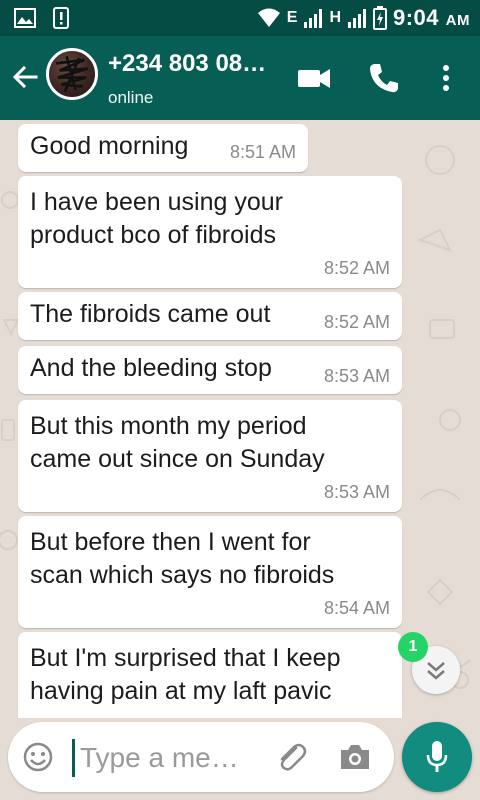  I want to click on message-time: 8:54 AM, so click(356, 608).